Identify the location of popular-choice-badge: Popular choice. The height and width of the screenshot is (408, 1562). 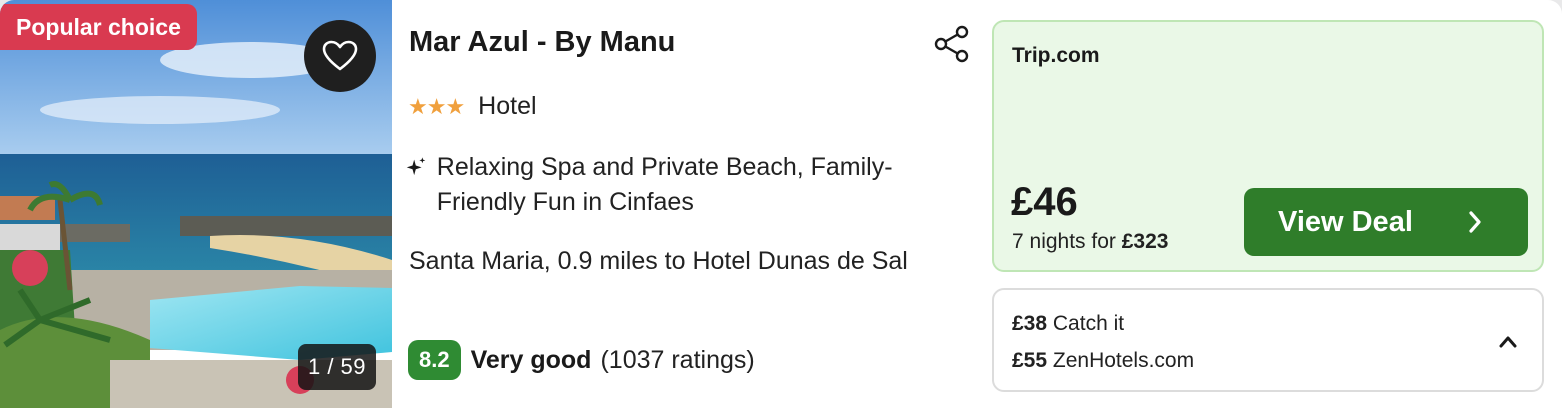
(98, 27).